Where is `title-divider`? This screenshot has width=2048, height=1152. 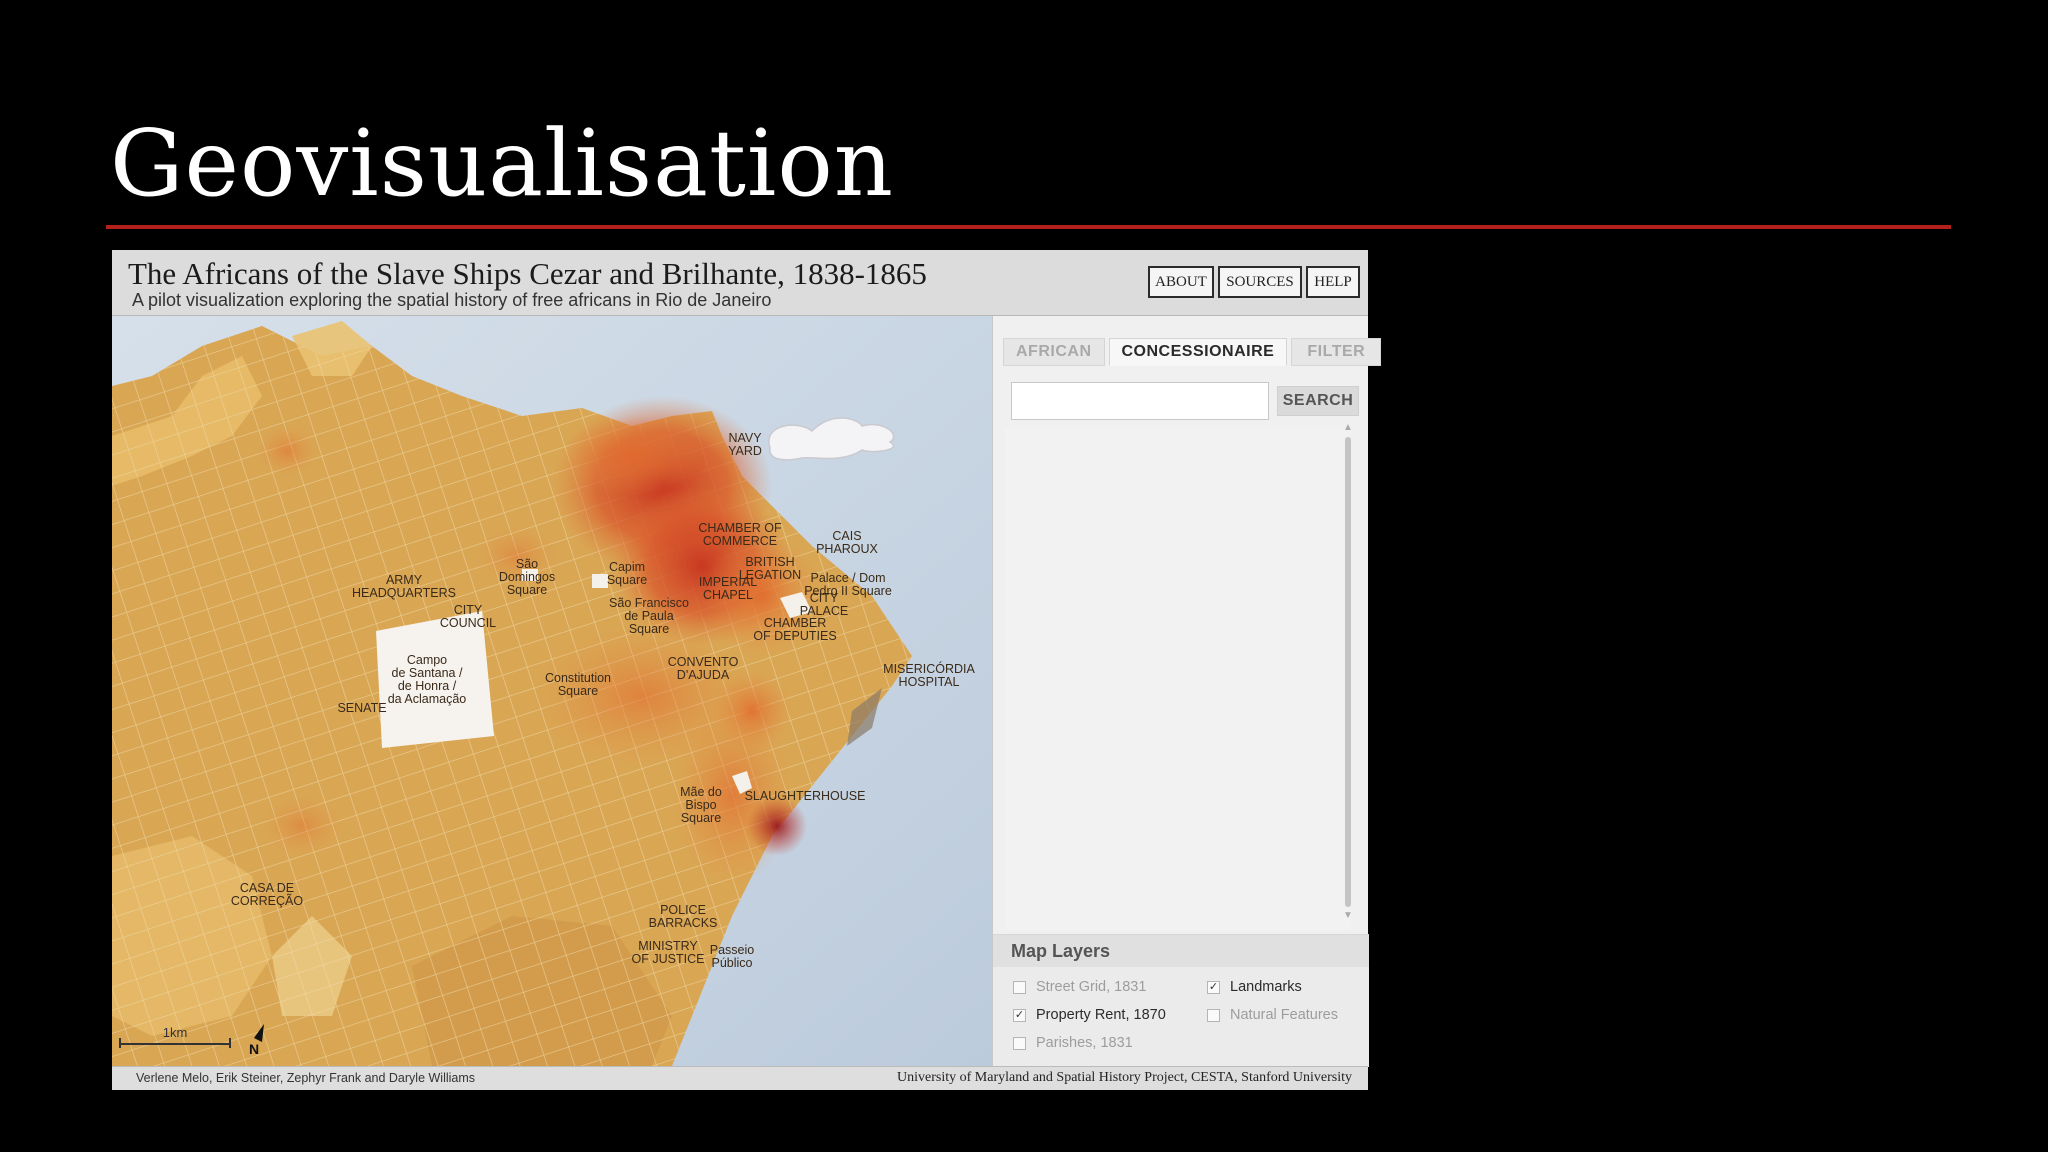 title-divider is located at coordinates (1028, 227).